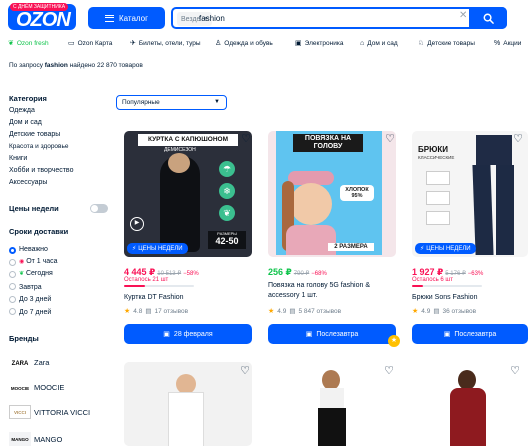  What do you see at coordinates (432, 280) in the screenshot?
I see `stock-left: Осталось 6 шт` at bounding box center [432, 280].